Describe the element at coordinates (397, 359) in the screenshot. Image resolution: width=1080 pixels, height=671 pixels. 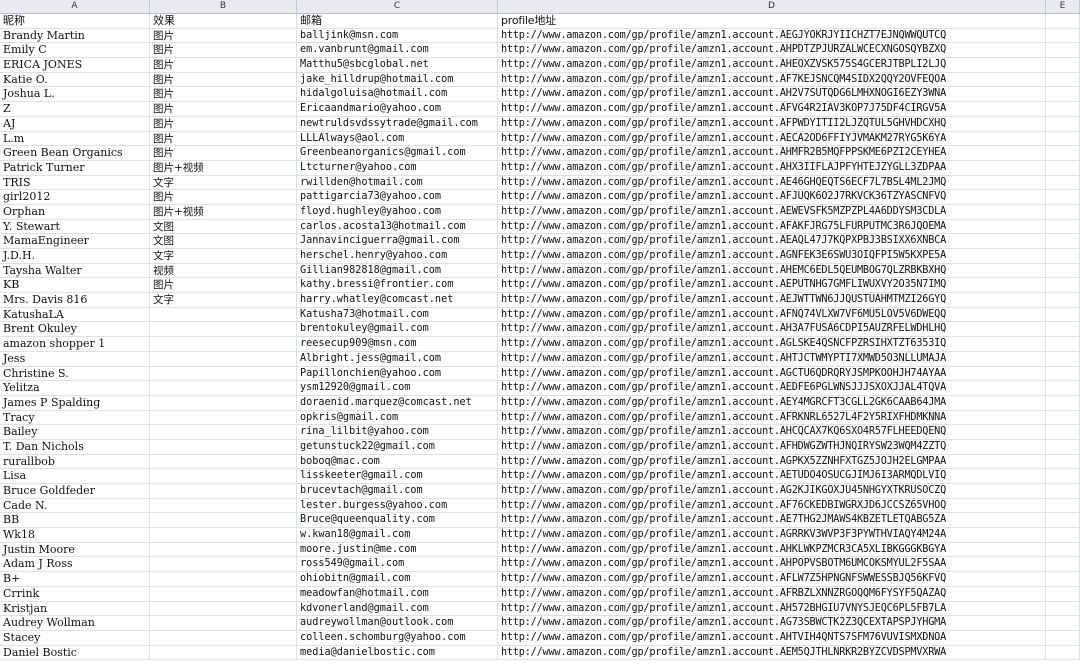
I see `email-cell: Albright.jess@gmail.com` at that location.